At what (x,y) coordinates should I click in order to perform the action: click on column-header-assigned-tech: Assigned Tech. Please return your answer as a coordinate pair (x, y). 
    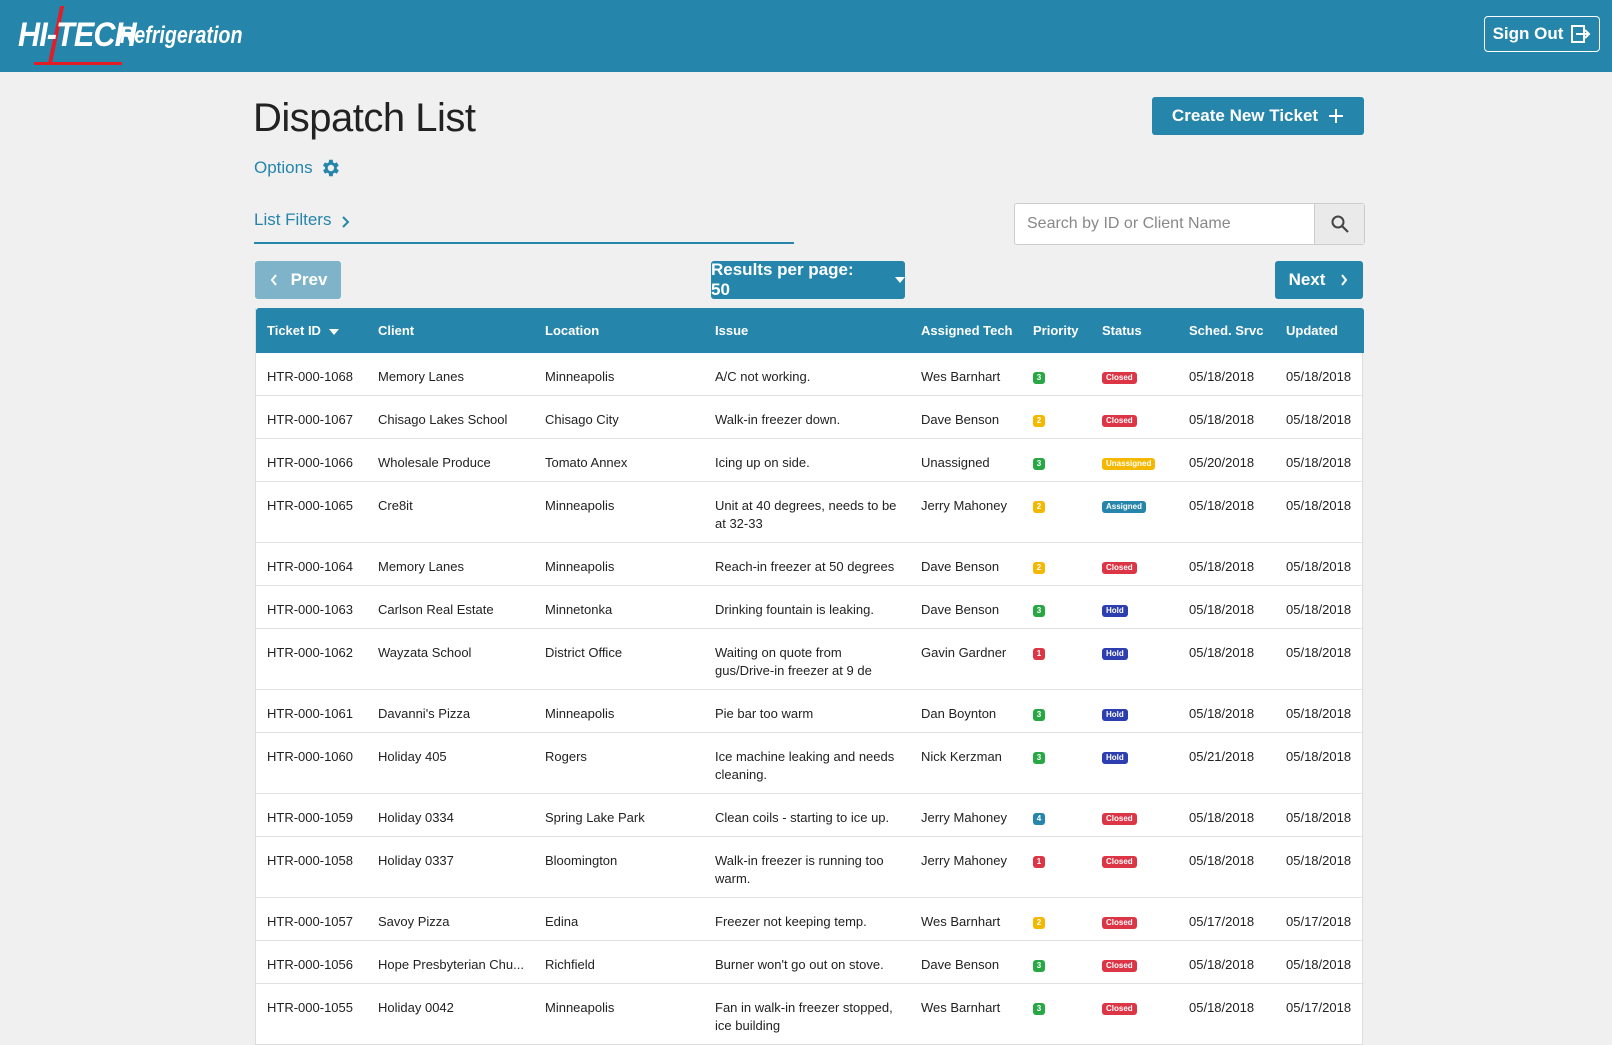
    Looking at the image, I should click on (966, 330).